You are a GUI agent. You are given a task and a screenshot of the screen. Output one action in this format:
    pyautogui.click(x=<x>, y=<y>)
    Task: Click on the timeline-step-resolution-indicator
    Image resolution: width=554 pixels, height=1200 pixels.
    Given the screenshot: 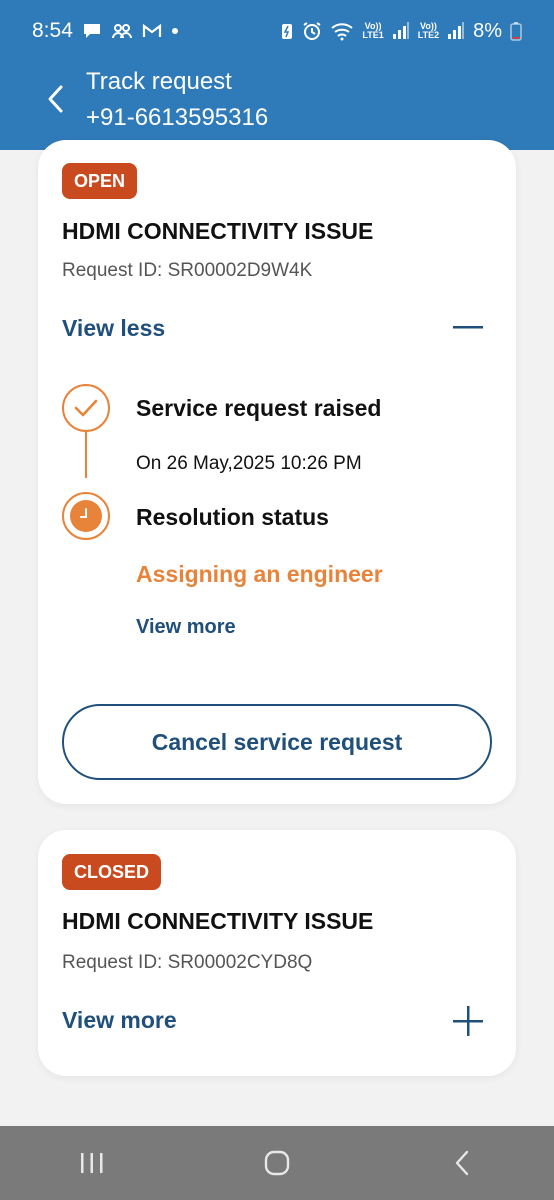 What is the action you would take?
    pyautogui.click(x=86, y=516)
    